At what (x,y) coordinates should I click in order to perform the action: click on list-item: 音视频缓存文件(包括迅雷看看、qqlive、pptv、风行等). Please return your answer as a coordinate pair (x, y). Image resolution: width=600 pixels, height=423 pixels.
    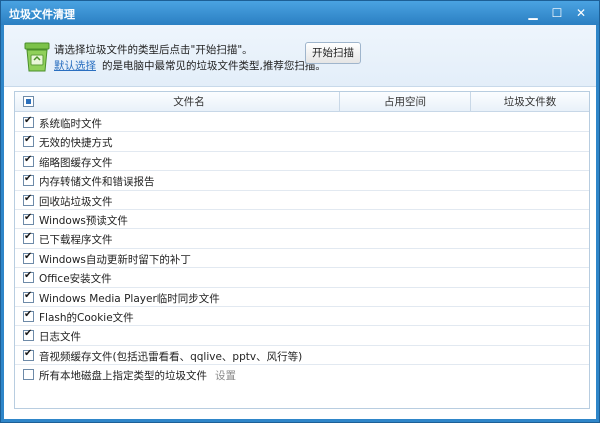
    Looking at the image, I should click on (302, 356).